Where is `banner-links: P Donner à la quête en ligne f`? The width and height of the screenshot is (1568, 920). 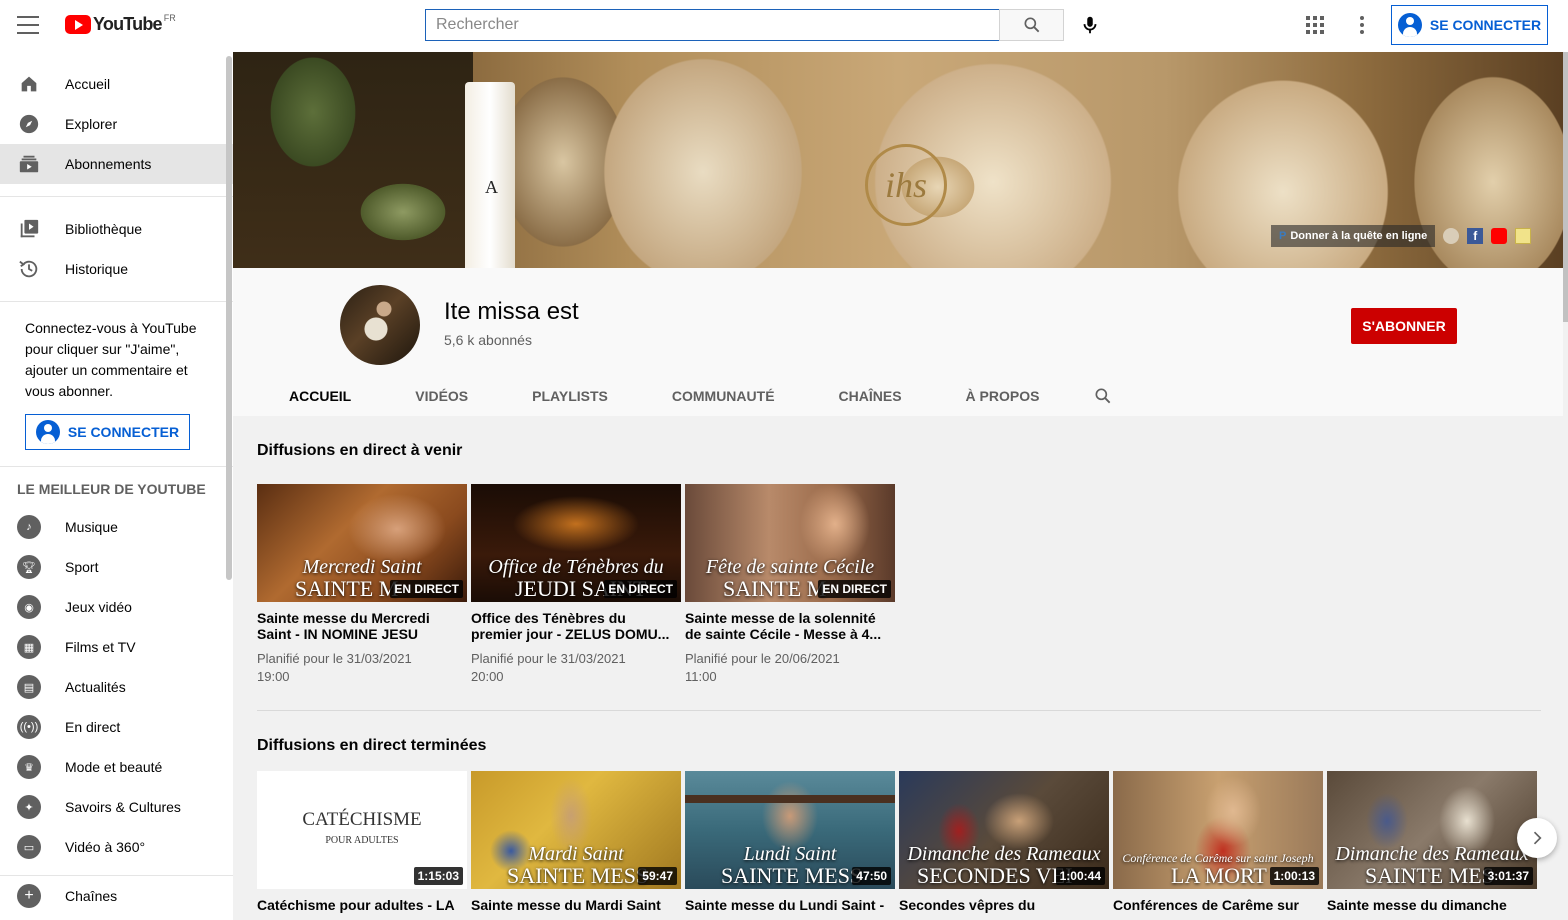 banner-links: P Donner à la quête en ligne f is located at coordinates (1401, 236).